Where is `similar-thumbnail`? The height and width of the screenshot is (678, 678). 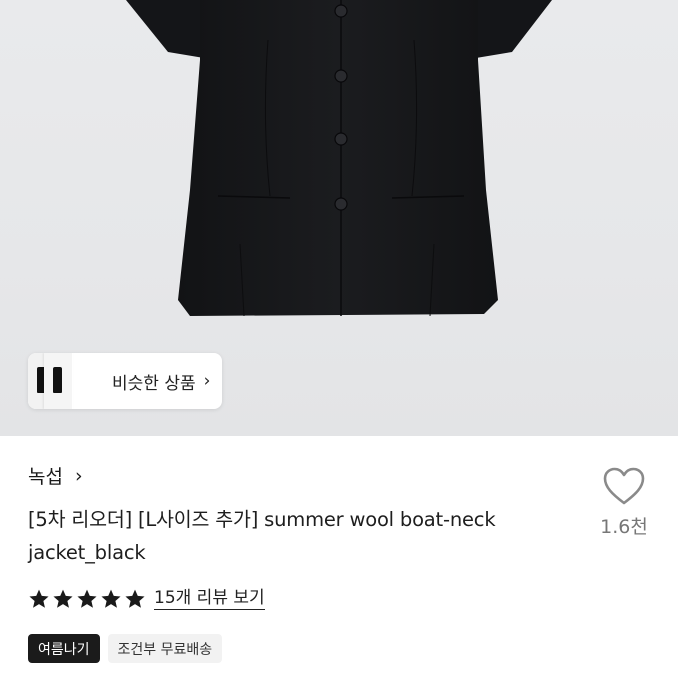
similar-thumbnail is located at coordinates (58, 381).